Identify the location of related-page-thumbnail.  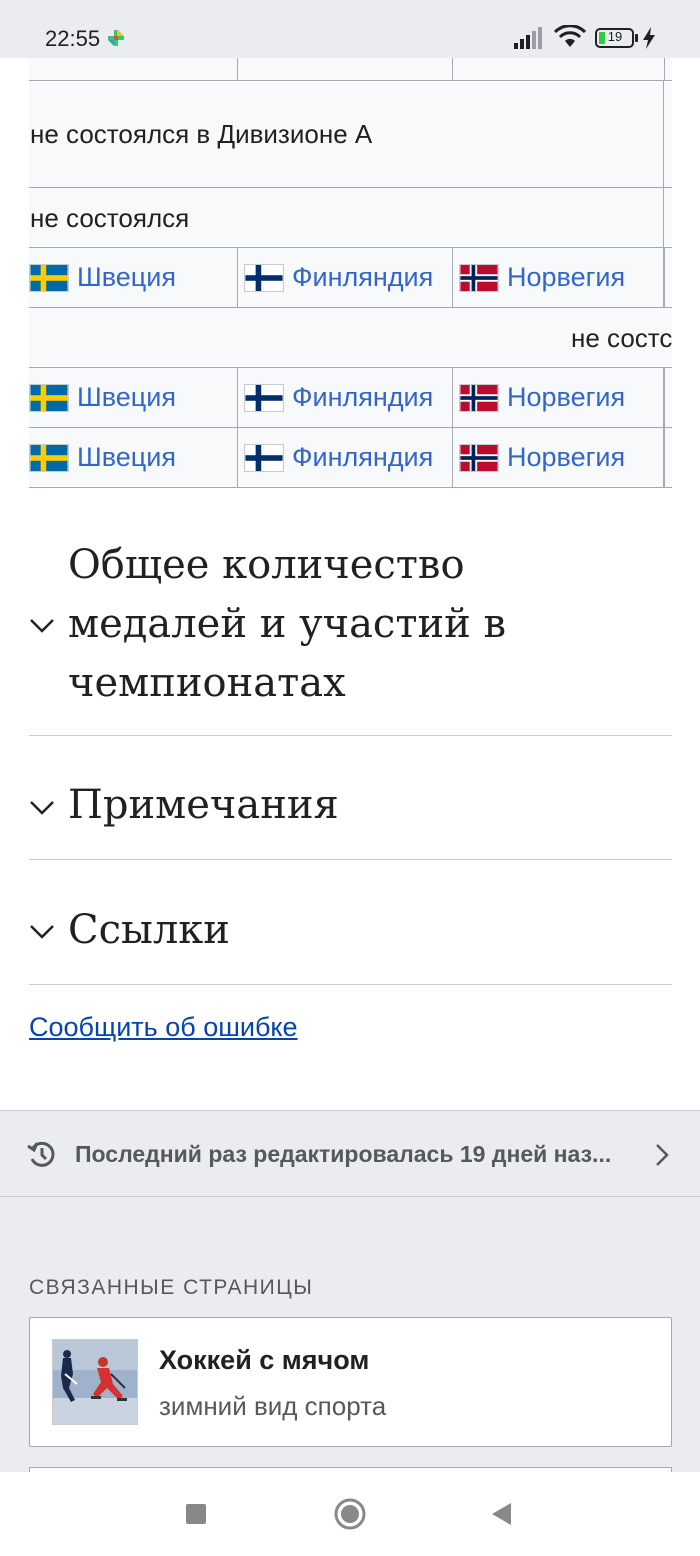
(95, 1382).